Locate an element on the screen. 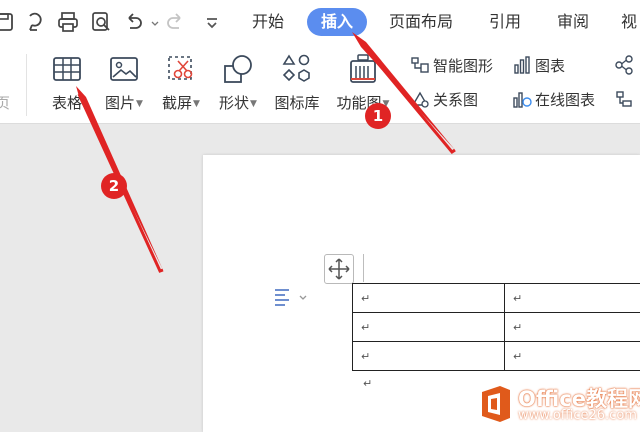 The image size is (640, 432). inserted-table: ↵ ↵ ↵ ↵ ↵ ↵ is located at coordinates (496, 327).